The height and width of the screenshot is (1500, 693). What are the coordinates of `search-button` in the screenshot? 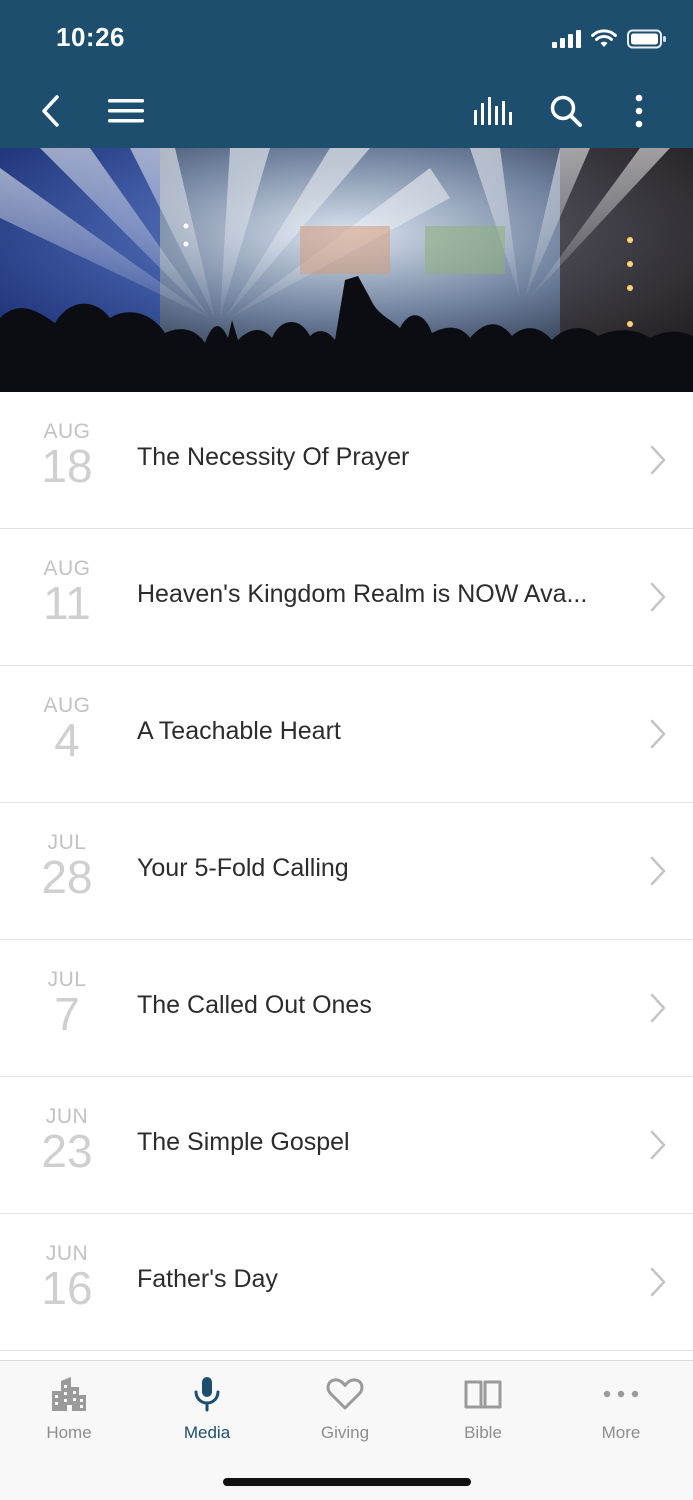 It's located at (566, 111).